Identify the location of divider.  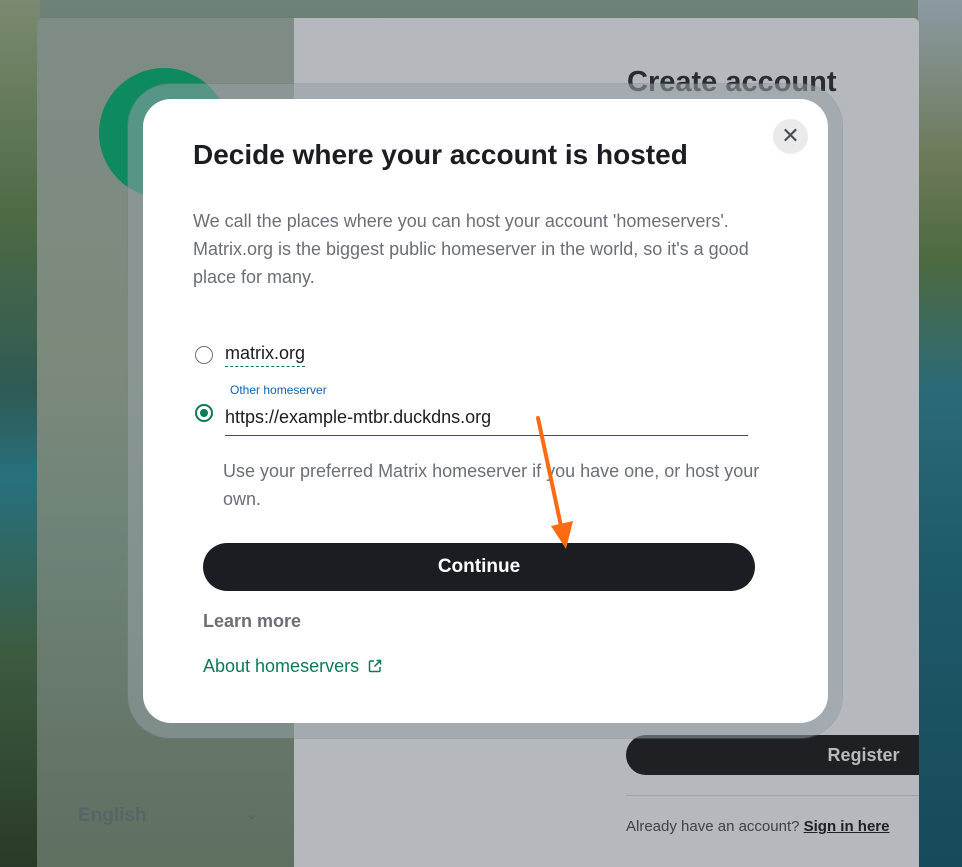
(772, 795).